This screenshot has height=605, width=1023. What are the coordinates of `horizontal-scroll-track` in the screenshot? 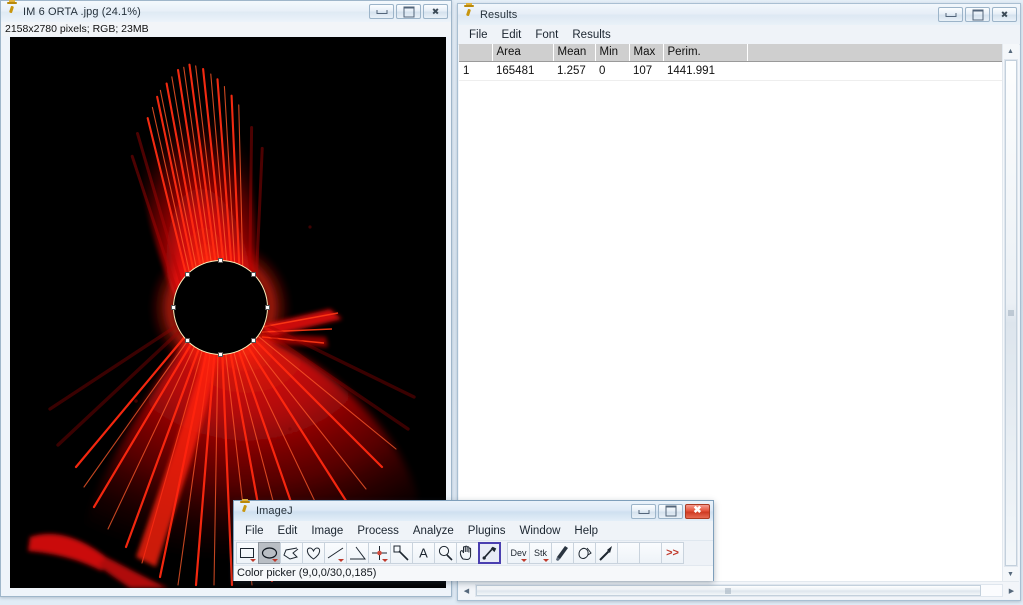 It's located at (739, 590).